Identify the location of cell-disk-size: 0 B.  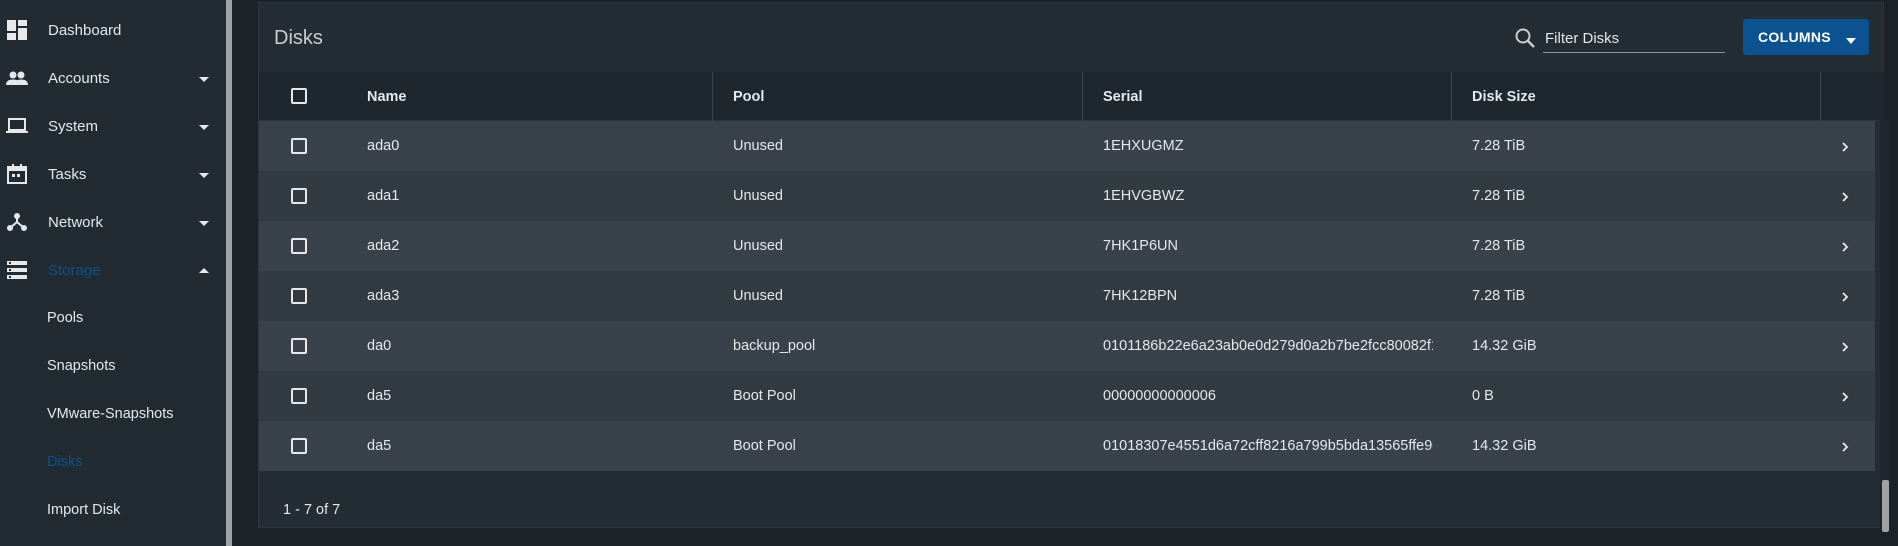
(1483, 396).